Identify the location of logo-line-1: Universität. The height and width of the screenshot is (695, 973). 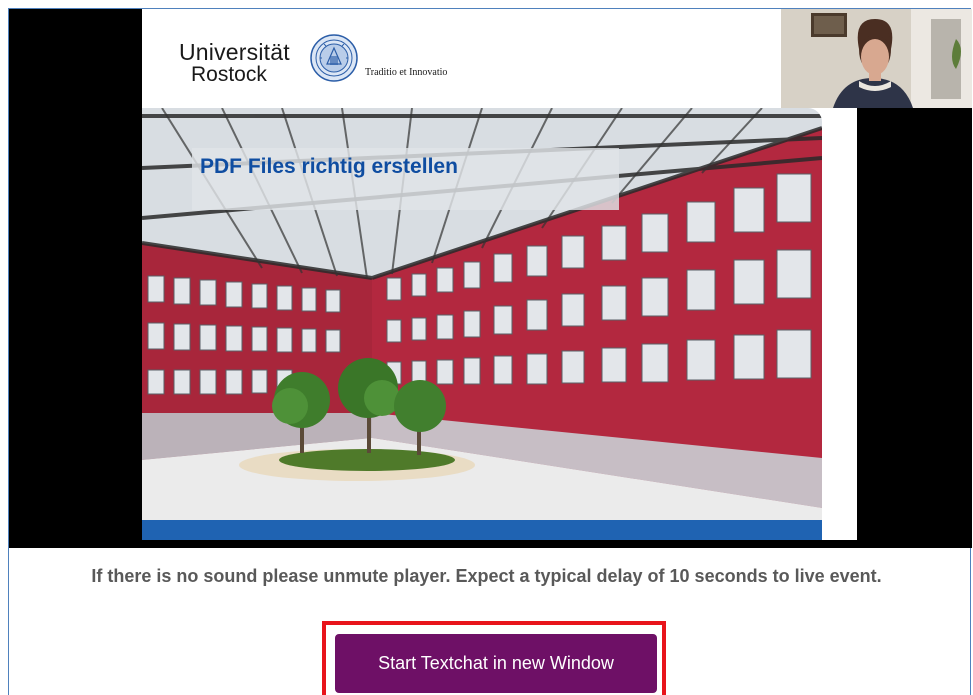
(234, 52).